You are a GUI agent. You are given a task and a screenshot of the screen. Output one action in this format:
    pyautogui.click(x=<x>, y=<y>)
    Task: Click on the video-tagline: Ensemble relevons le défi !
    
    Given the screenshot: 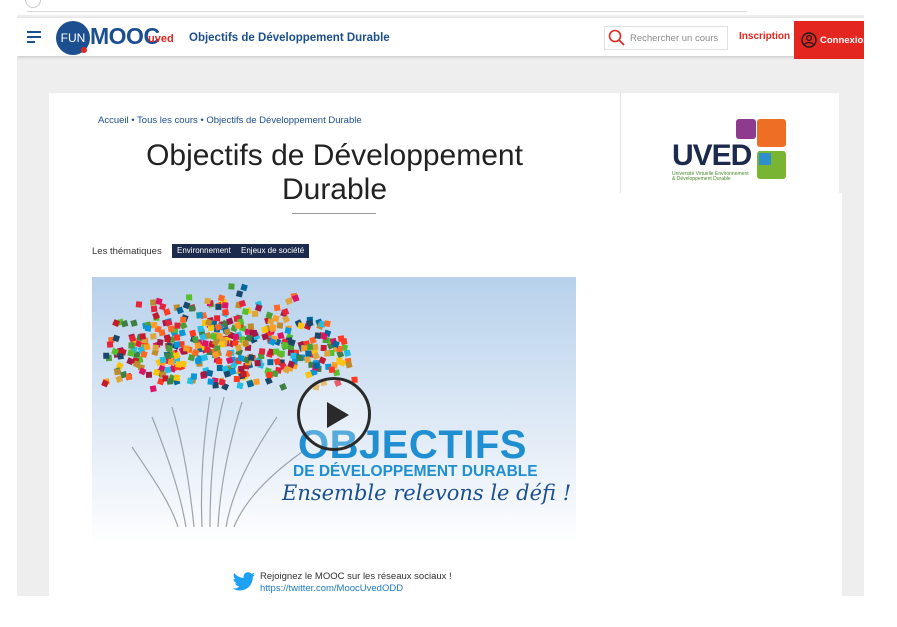 What is the action you would take?
    pyautogui.click(x=427, y=493)
    